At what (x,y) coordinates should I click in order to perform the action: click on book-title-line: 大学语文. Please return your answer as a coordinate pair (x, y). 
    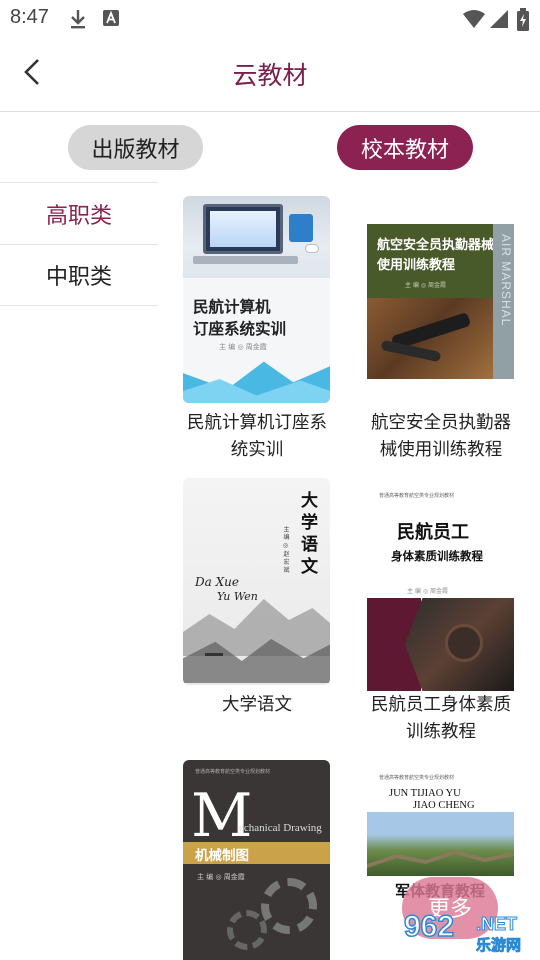
    Looking at the image, I should click on (257, 705).